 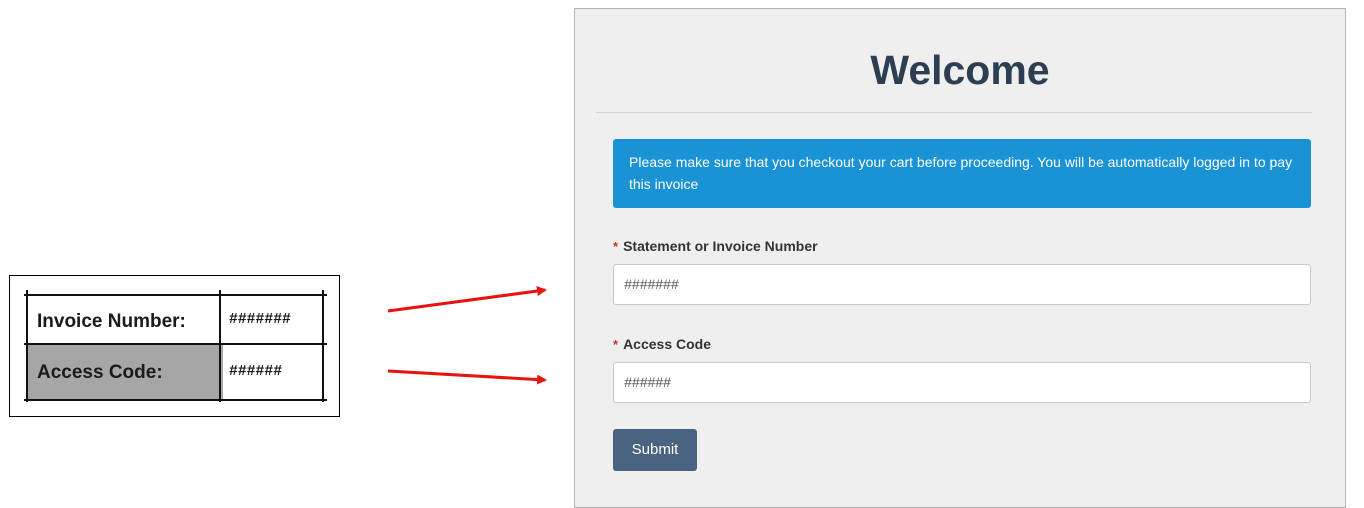 I want to click on access-code-label: * Access Code, so click(x=662, y=344).